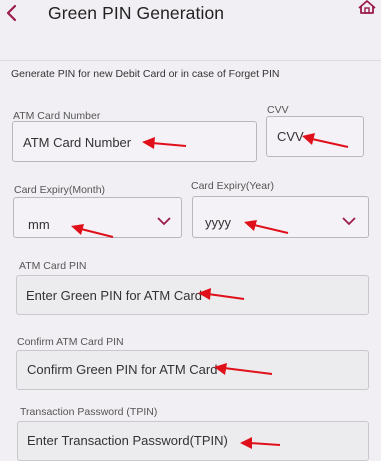  What do you see at coordinates (89, 412) in the screenshot?
I see `tpin-label: Transaction Password (TPIN)` at bounding box center [89, 412].